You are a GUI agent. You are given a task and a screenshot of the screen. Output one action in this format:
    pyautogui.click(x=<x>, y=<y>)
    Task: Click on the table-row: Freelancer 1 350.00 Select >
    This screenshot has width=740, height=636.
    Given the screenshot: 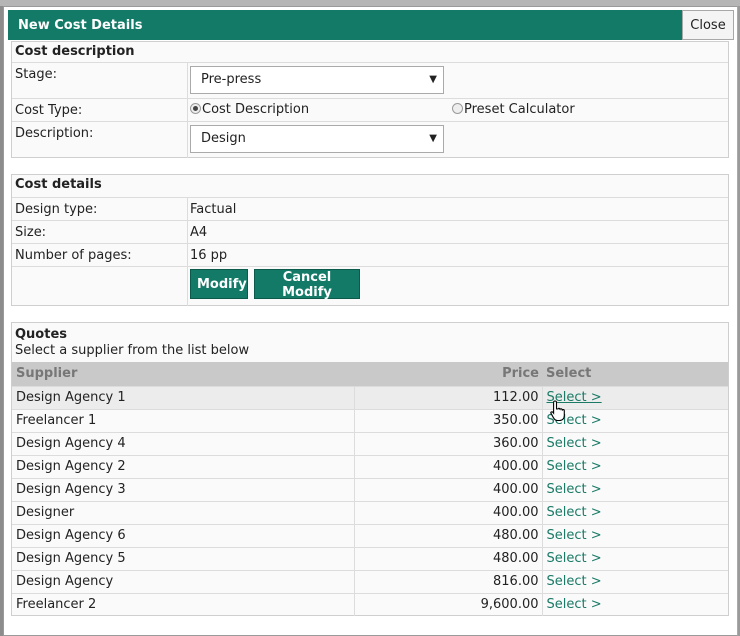 What is the action you would take?
    pyautogui.click(x=370, y=420)
    